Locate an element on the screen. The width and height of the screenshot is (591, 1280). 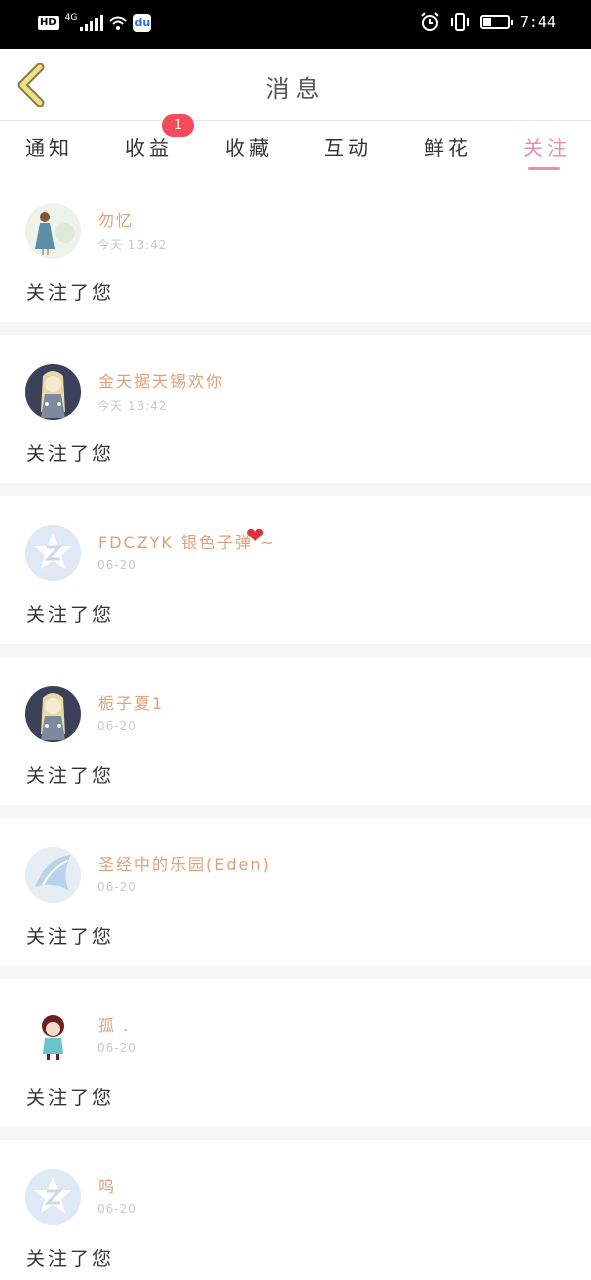
signal-icon is located at coordinates (92, 23).